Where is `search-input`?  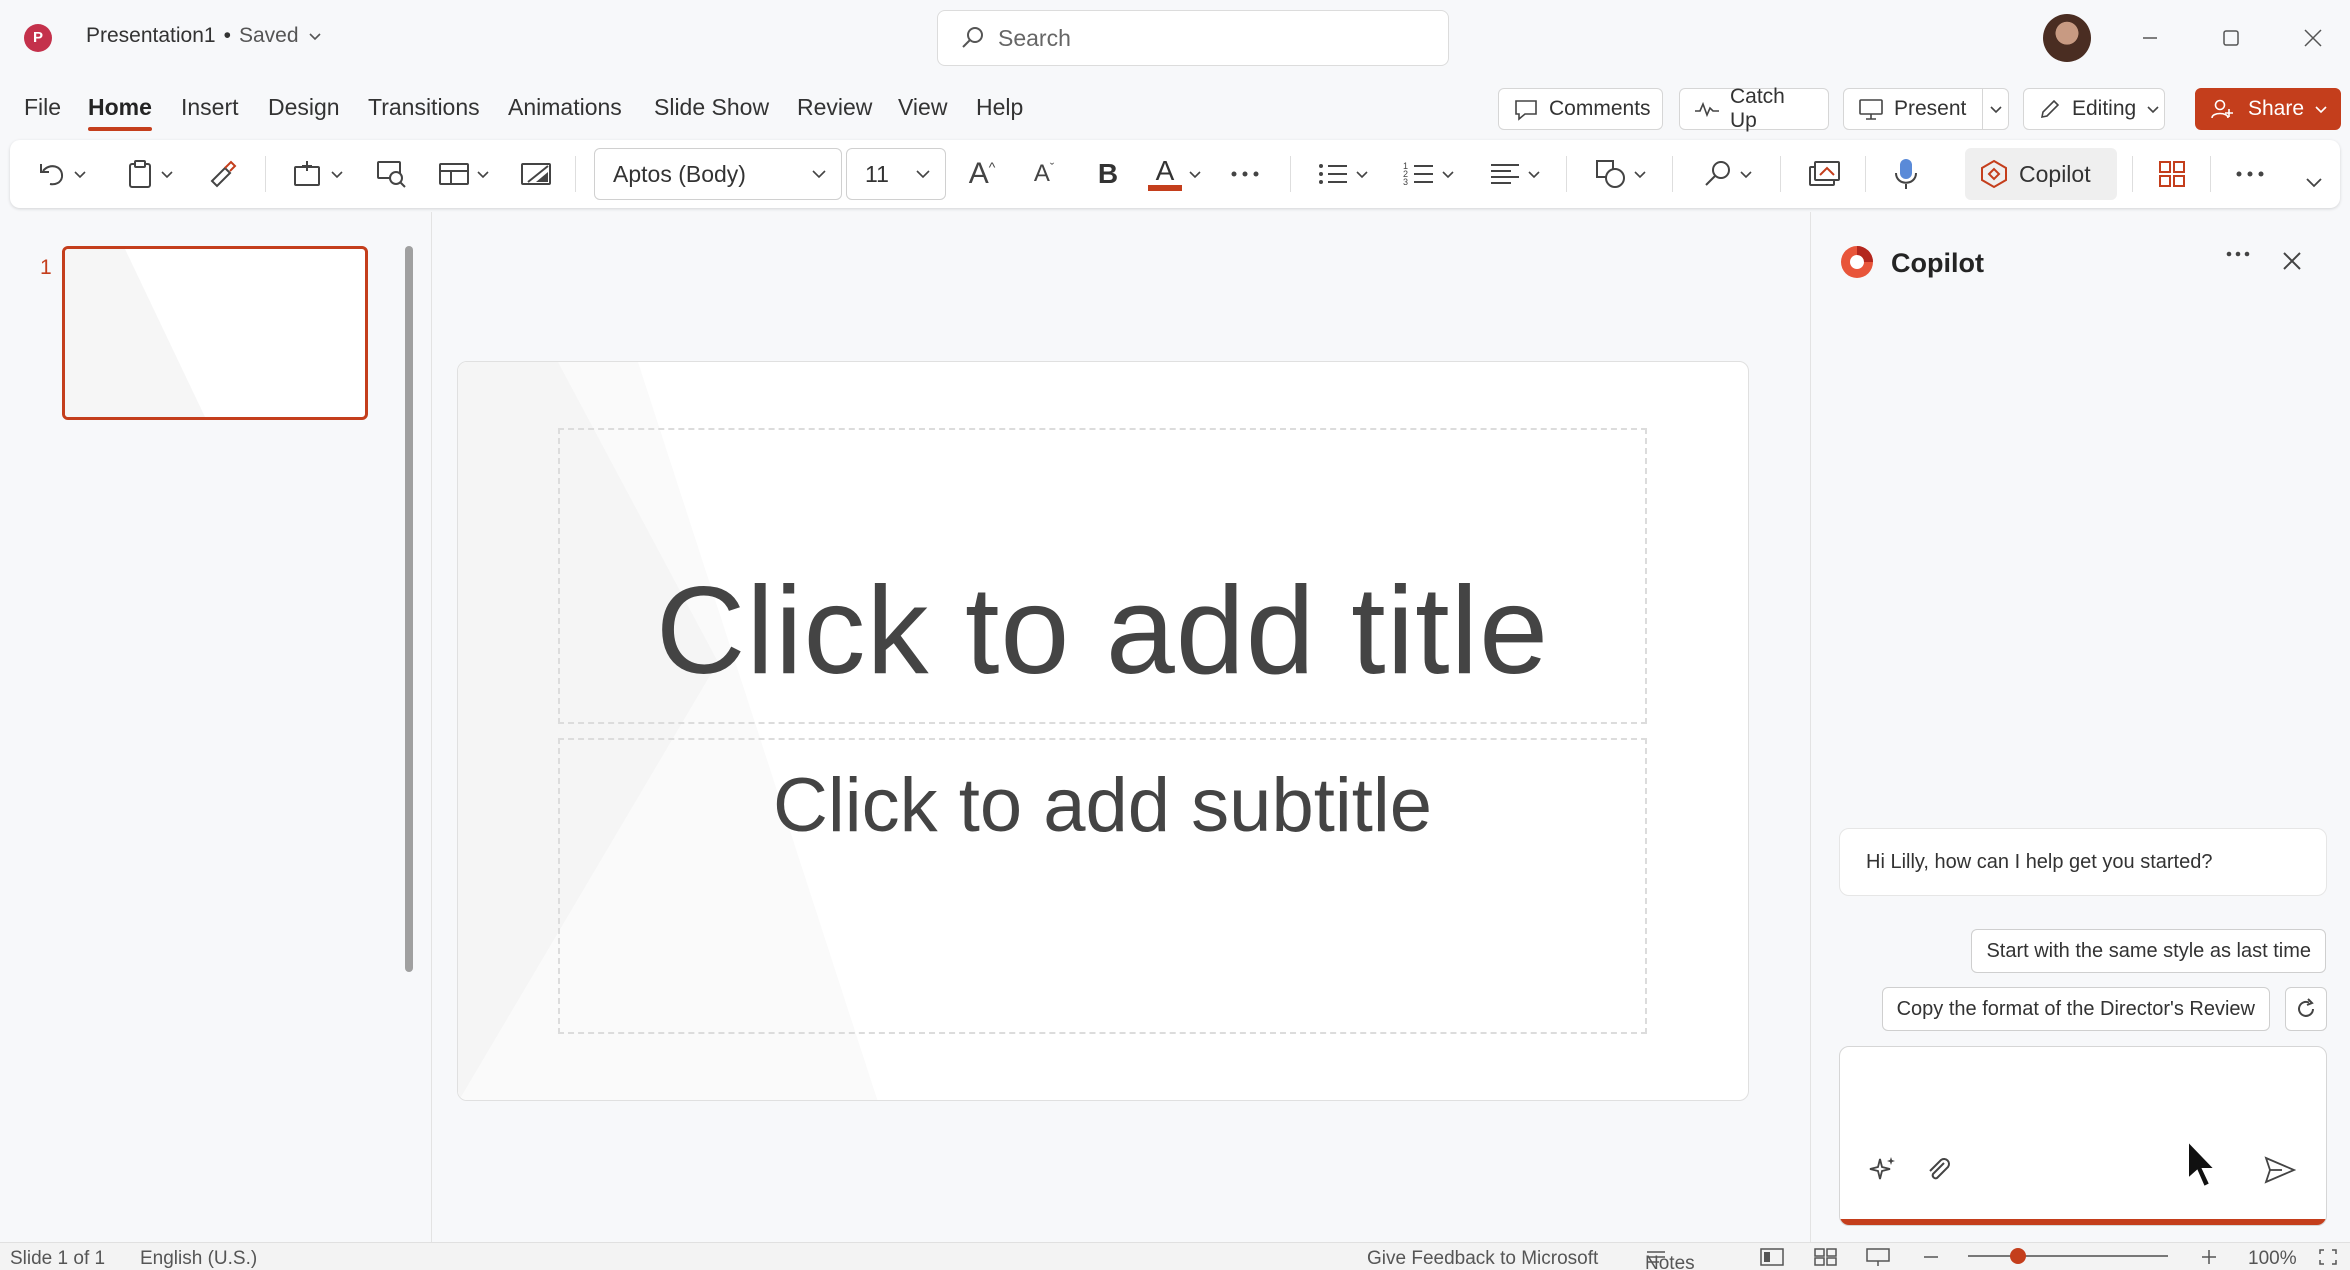 search-input is located at coordinates (1208, 38).